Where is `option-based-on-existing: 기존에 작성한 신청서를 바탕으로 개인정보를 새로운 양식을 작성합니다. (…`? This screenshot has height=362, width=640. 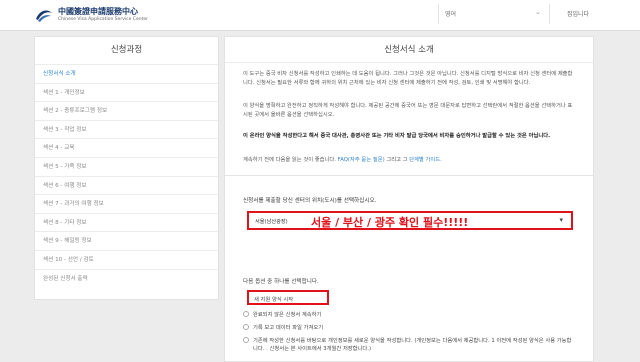 option-based-on-existing: 기존에 작성한 신청서를 바탕으로 개인정보를 새로운 양식을 작성합니다. (… is located at coordinates (413, 345).